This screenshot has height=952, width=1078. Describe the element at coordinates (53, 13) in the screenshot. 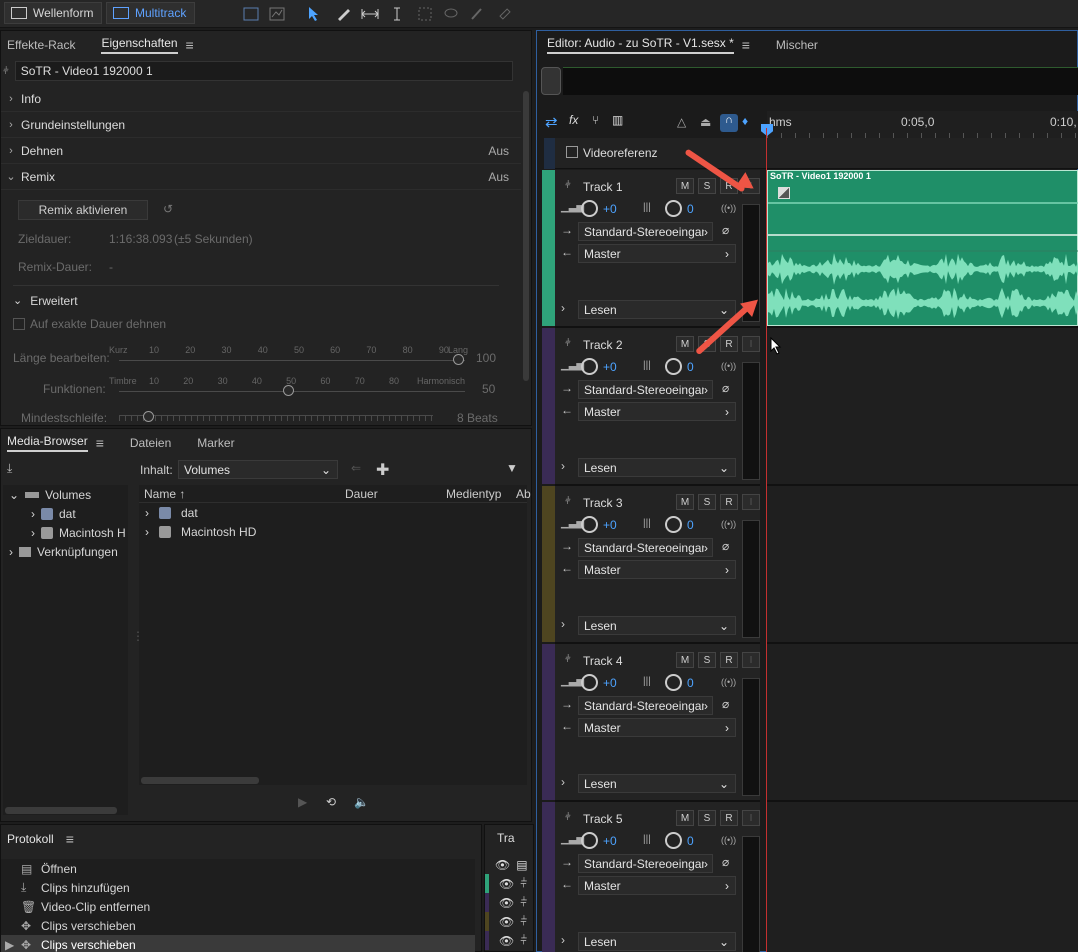

I see `waveform-mode-button: Wellenform` at that location.